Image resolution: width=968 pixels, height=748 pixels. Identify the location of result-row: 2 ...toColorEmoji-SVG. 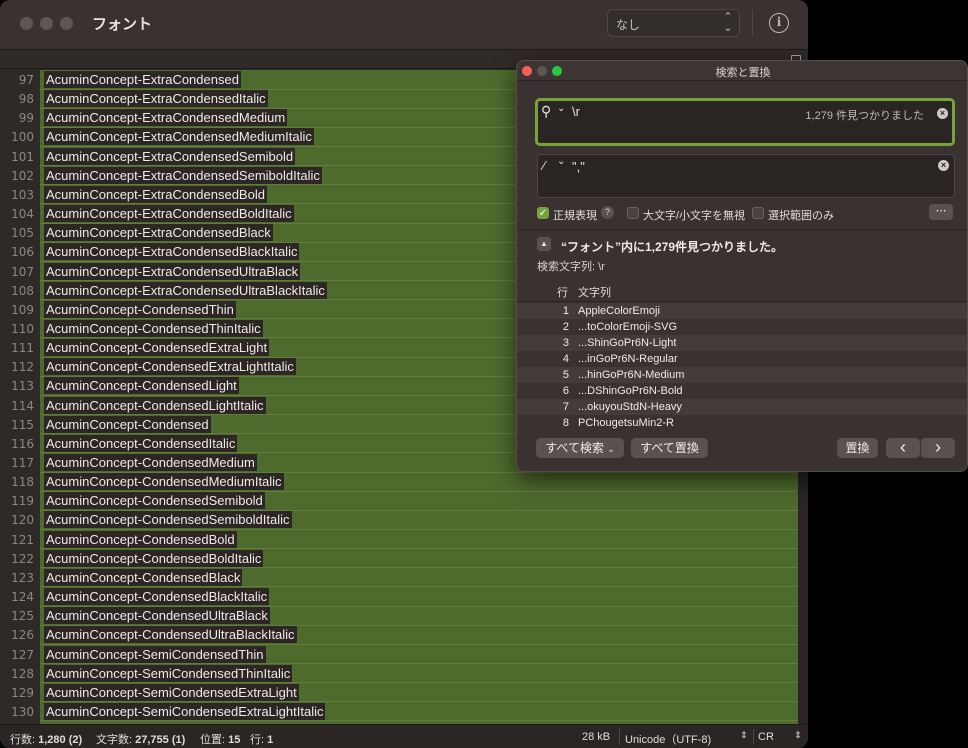
(742, 327).